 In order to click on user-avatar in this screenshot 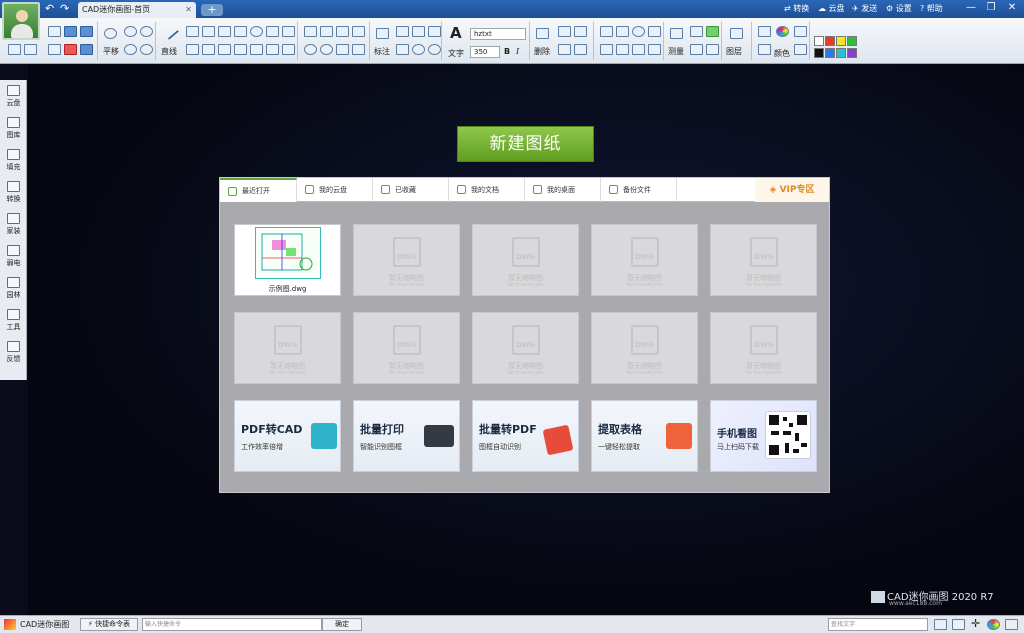, I will do `click(21, 21)`.